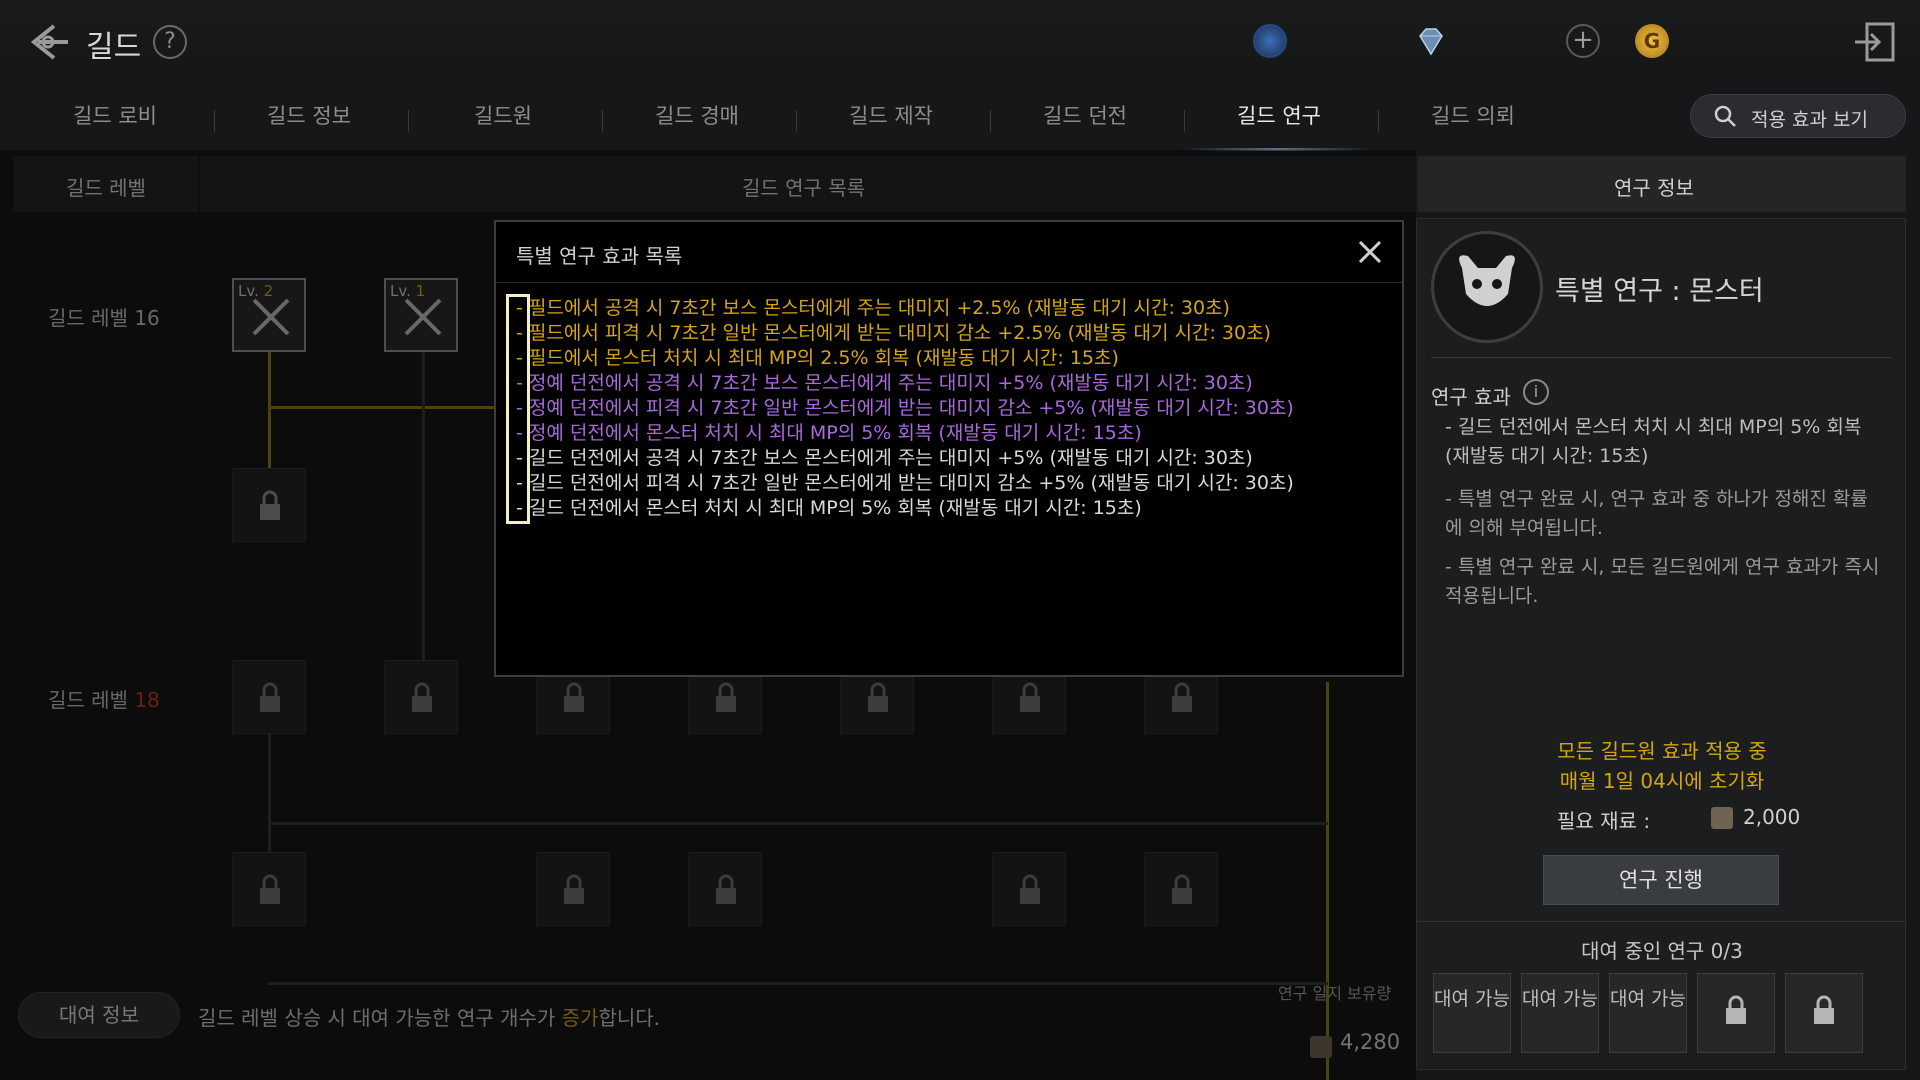 Image resolution: width=1920 pixels, height=1080 pixels. I want to click on research-node-lv1: Lv. 1, so click(421, 315).